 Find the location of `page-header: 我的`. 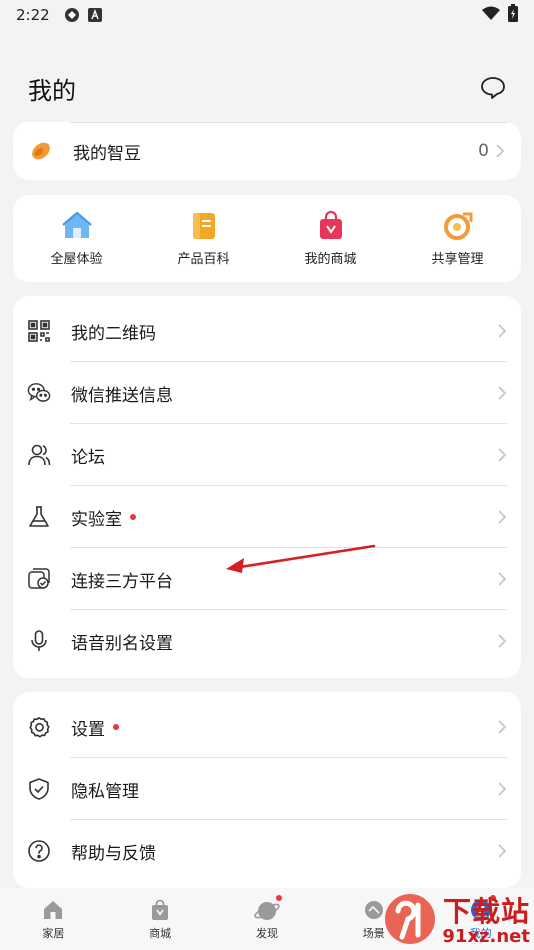

page-header: 我的 is located at coordinates (267, 88).